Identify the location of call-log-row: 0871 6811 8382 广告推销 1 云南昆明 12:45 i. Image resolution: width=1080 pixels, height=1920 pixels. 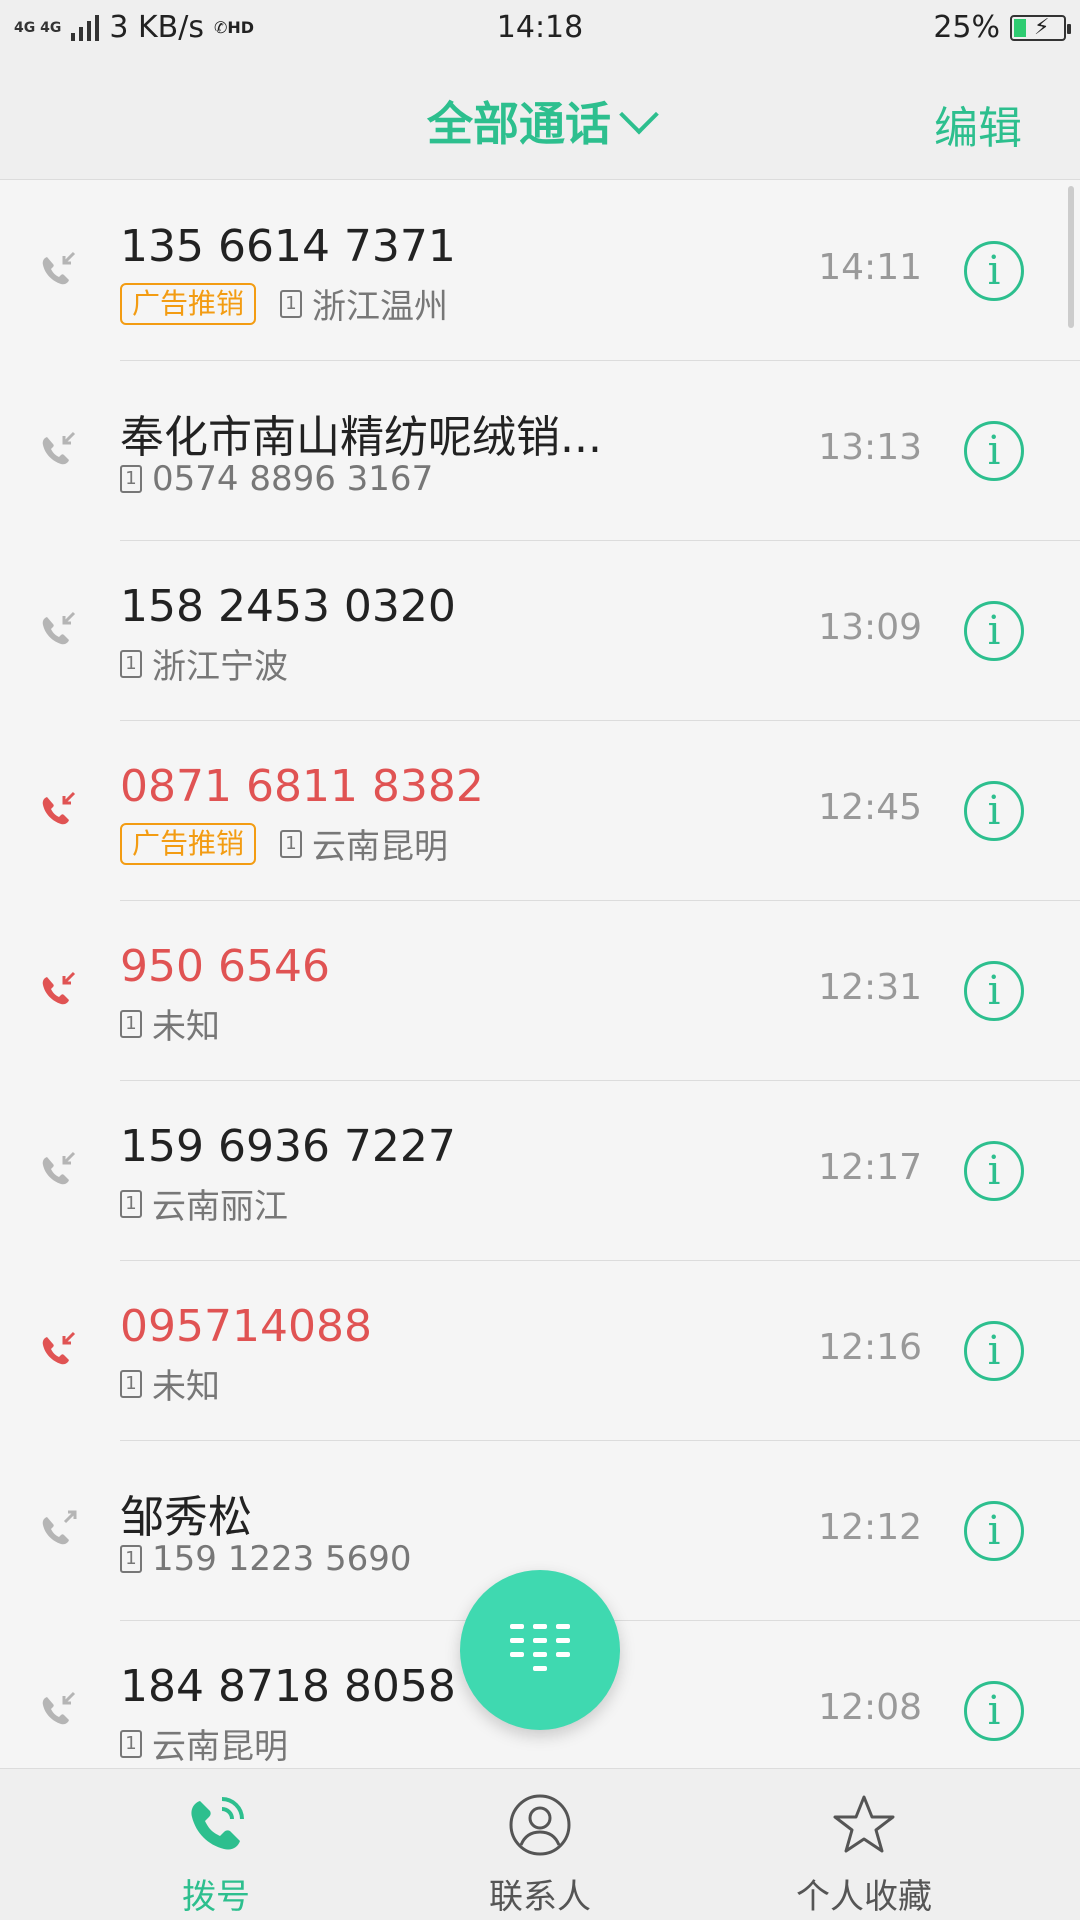
(540, 811).